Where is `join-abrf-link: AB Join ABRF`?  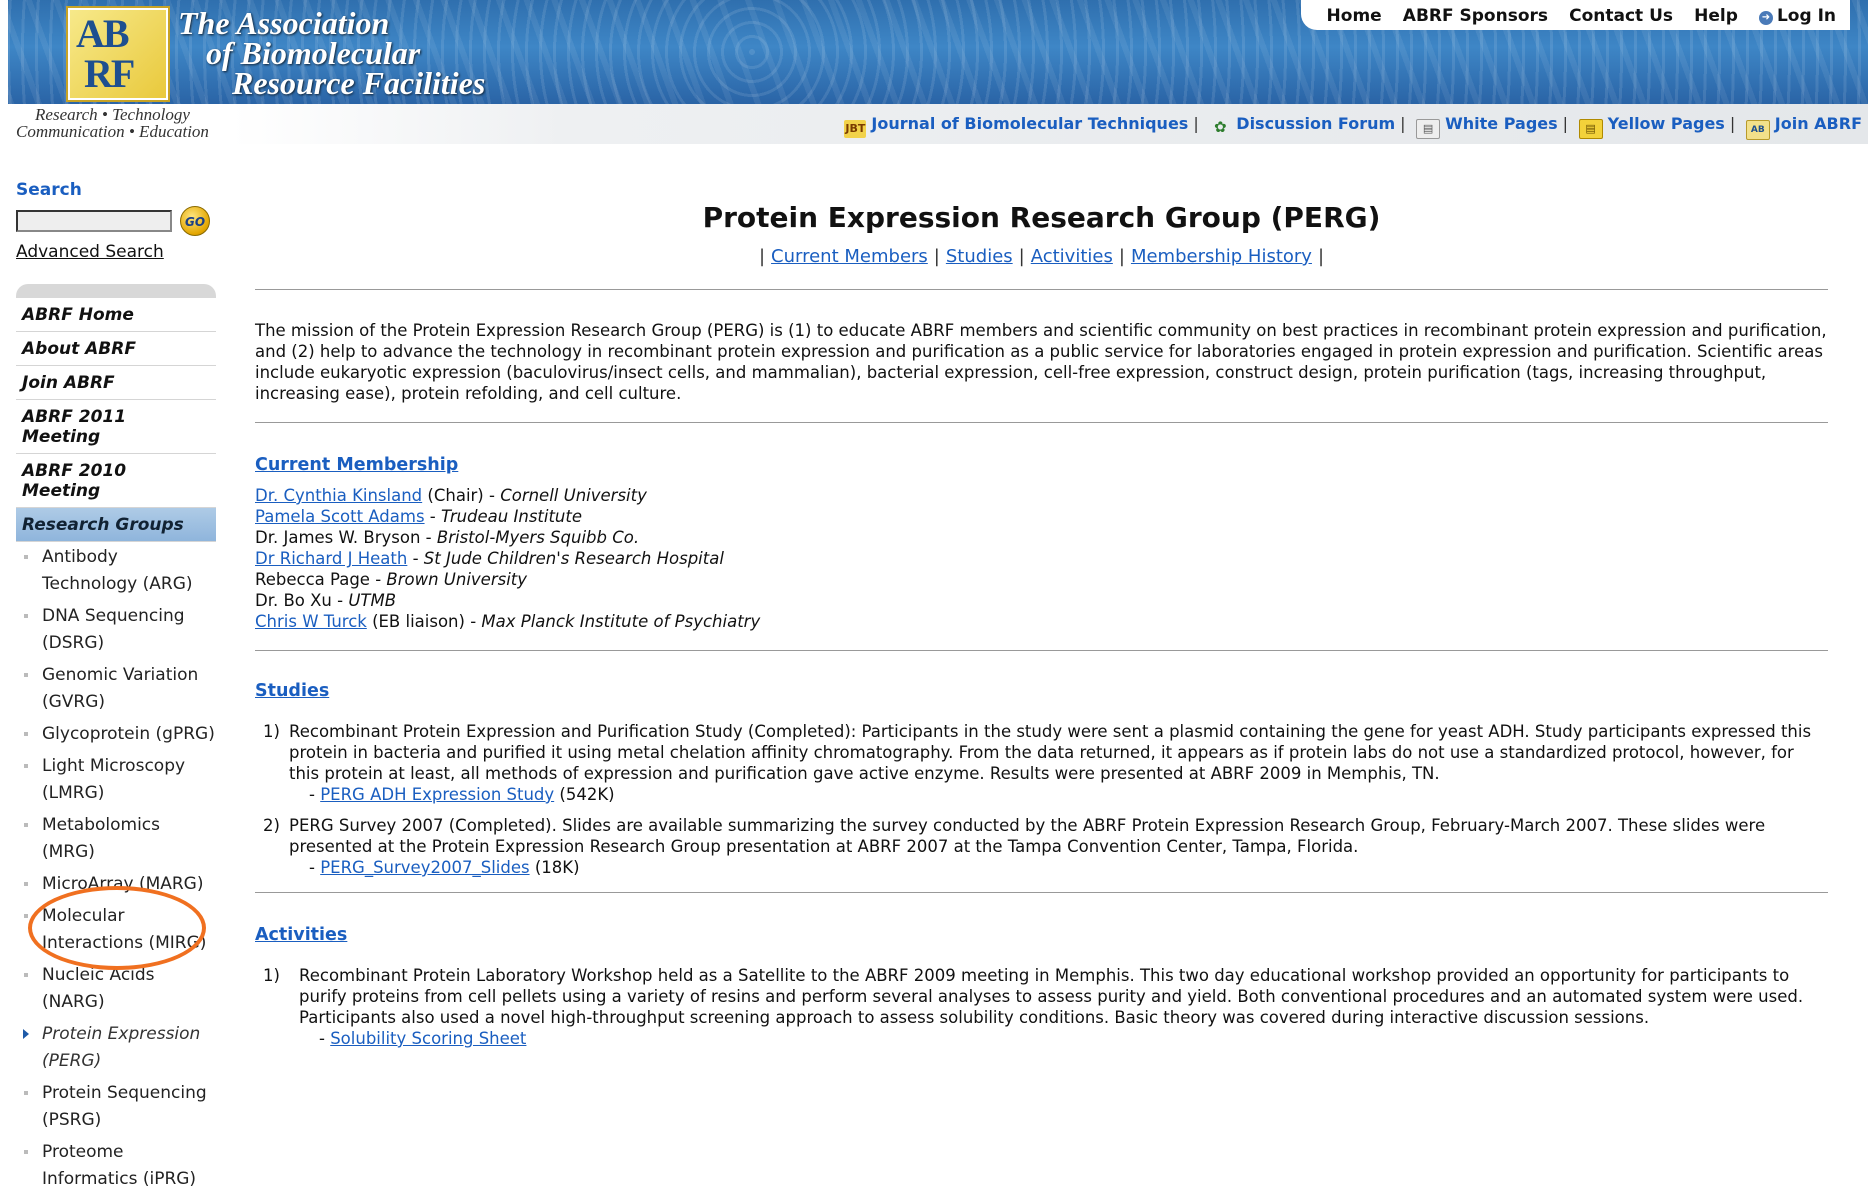
join-abrf-link: AB Join ABRF is located at coordinates (1803, 127).